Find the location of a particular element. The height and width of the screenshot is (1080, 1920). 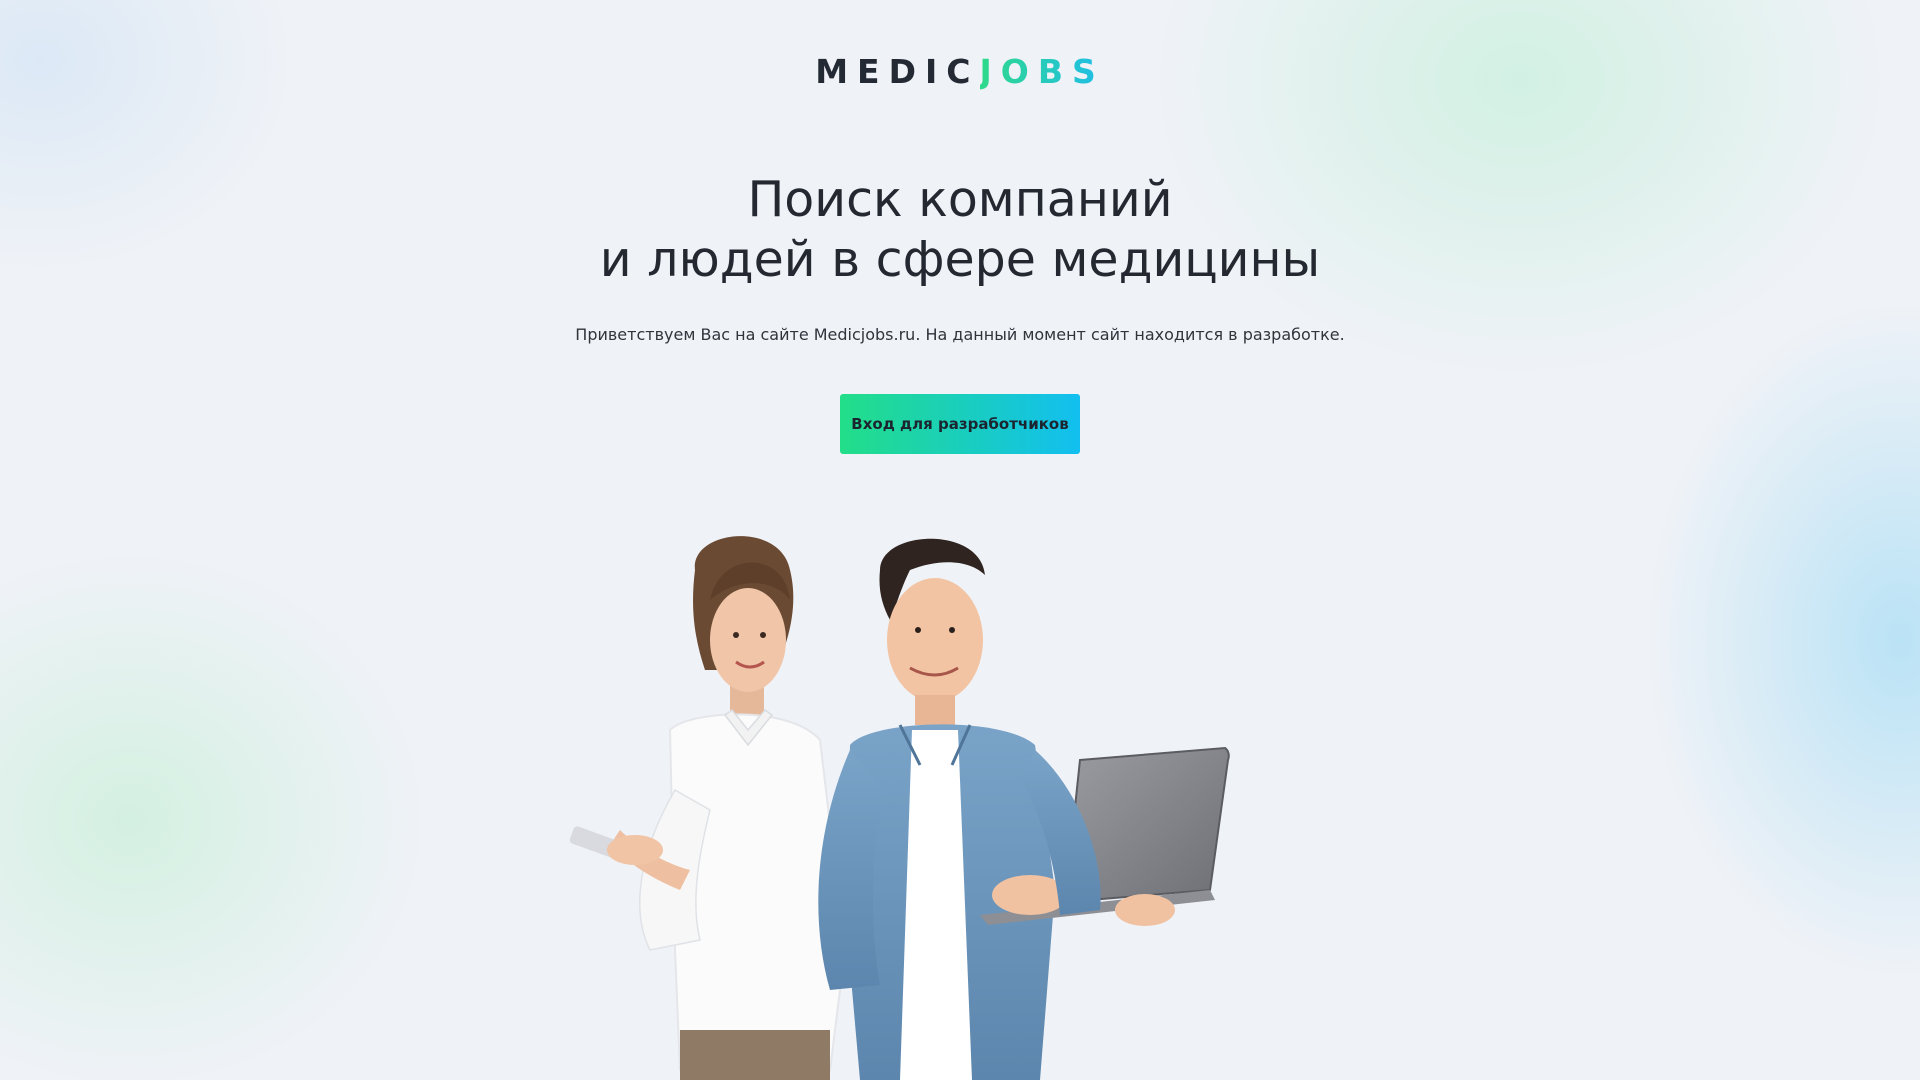

woman-figure is located at coordinates (708, 808).